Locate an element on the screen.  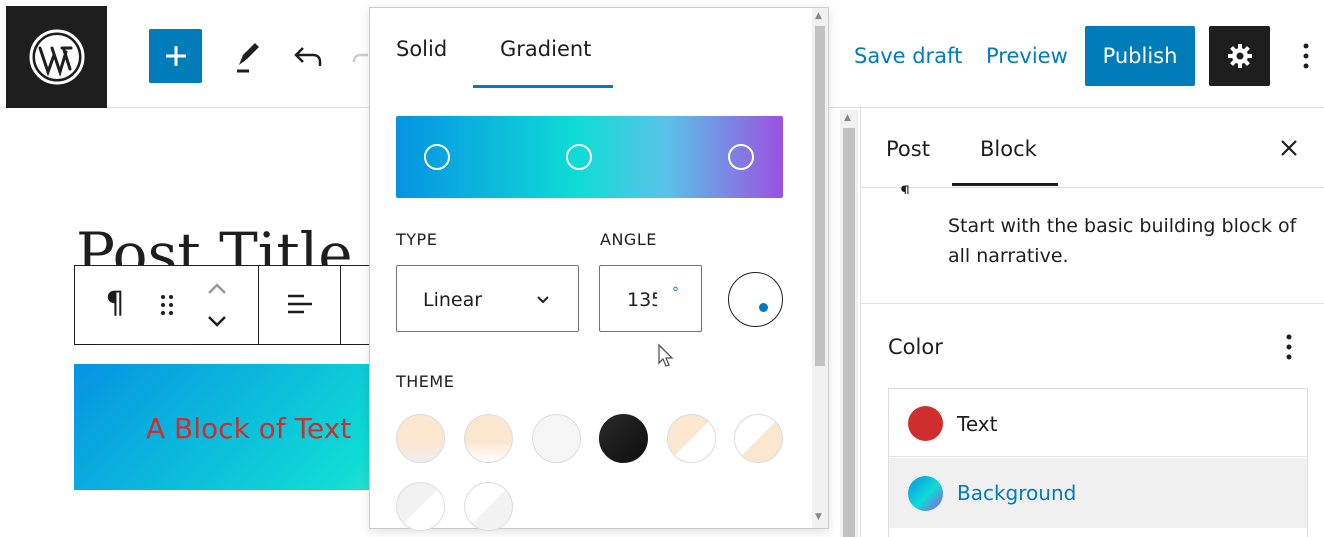
mouse-cursor-icon is located at coordinates (666, 355).